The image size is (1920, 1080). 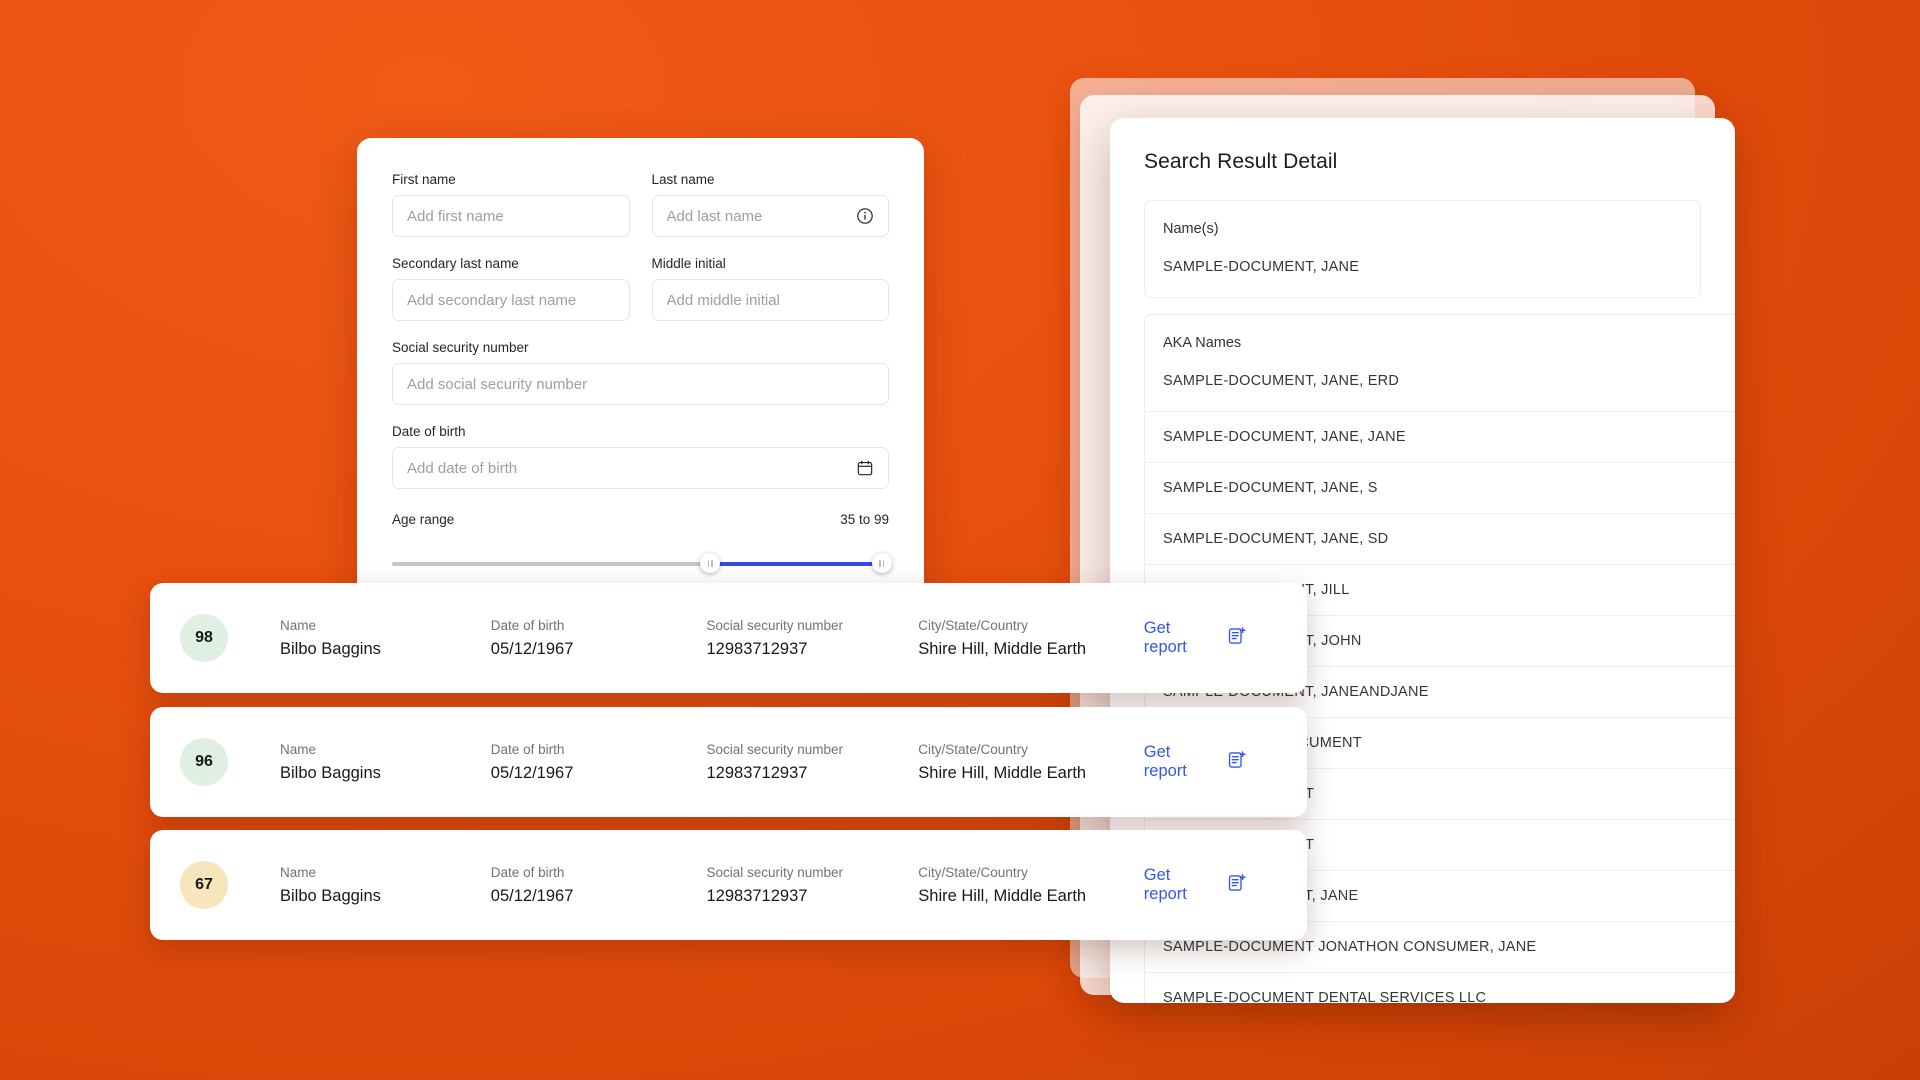 I want to click on slider-fill, so click(x=796, y=564).